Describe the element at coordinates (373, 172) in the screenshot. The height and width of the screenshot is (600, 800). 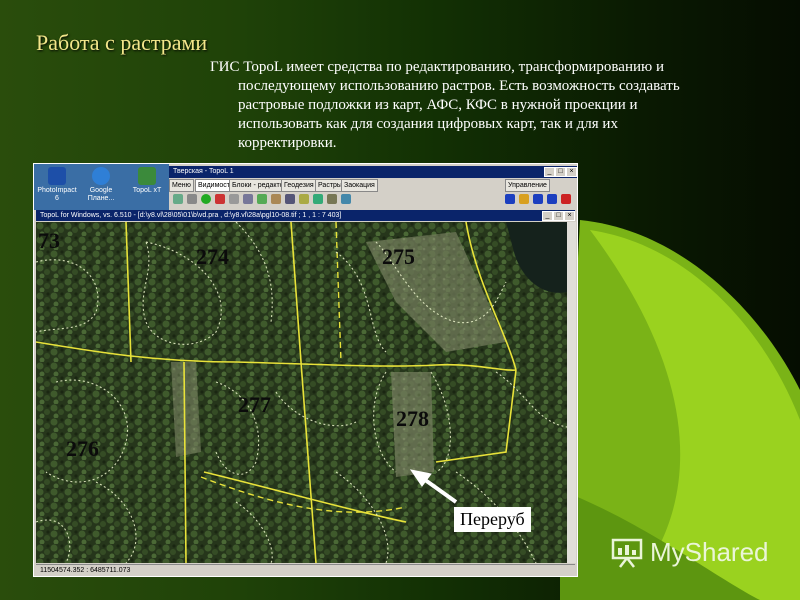
I see `app-title-bar: Тверская - TopoL 1 _ □ ×` at that location.